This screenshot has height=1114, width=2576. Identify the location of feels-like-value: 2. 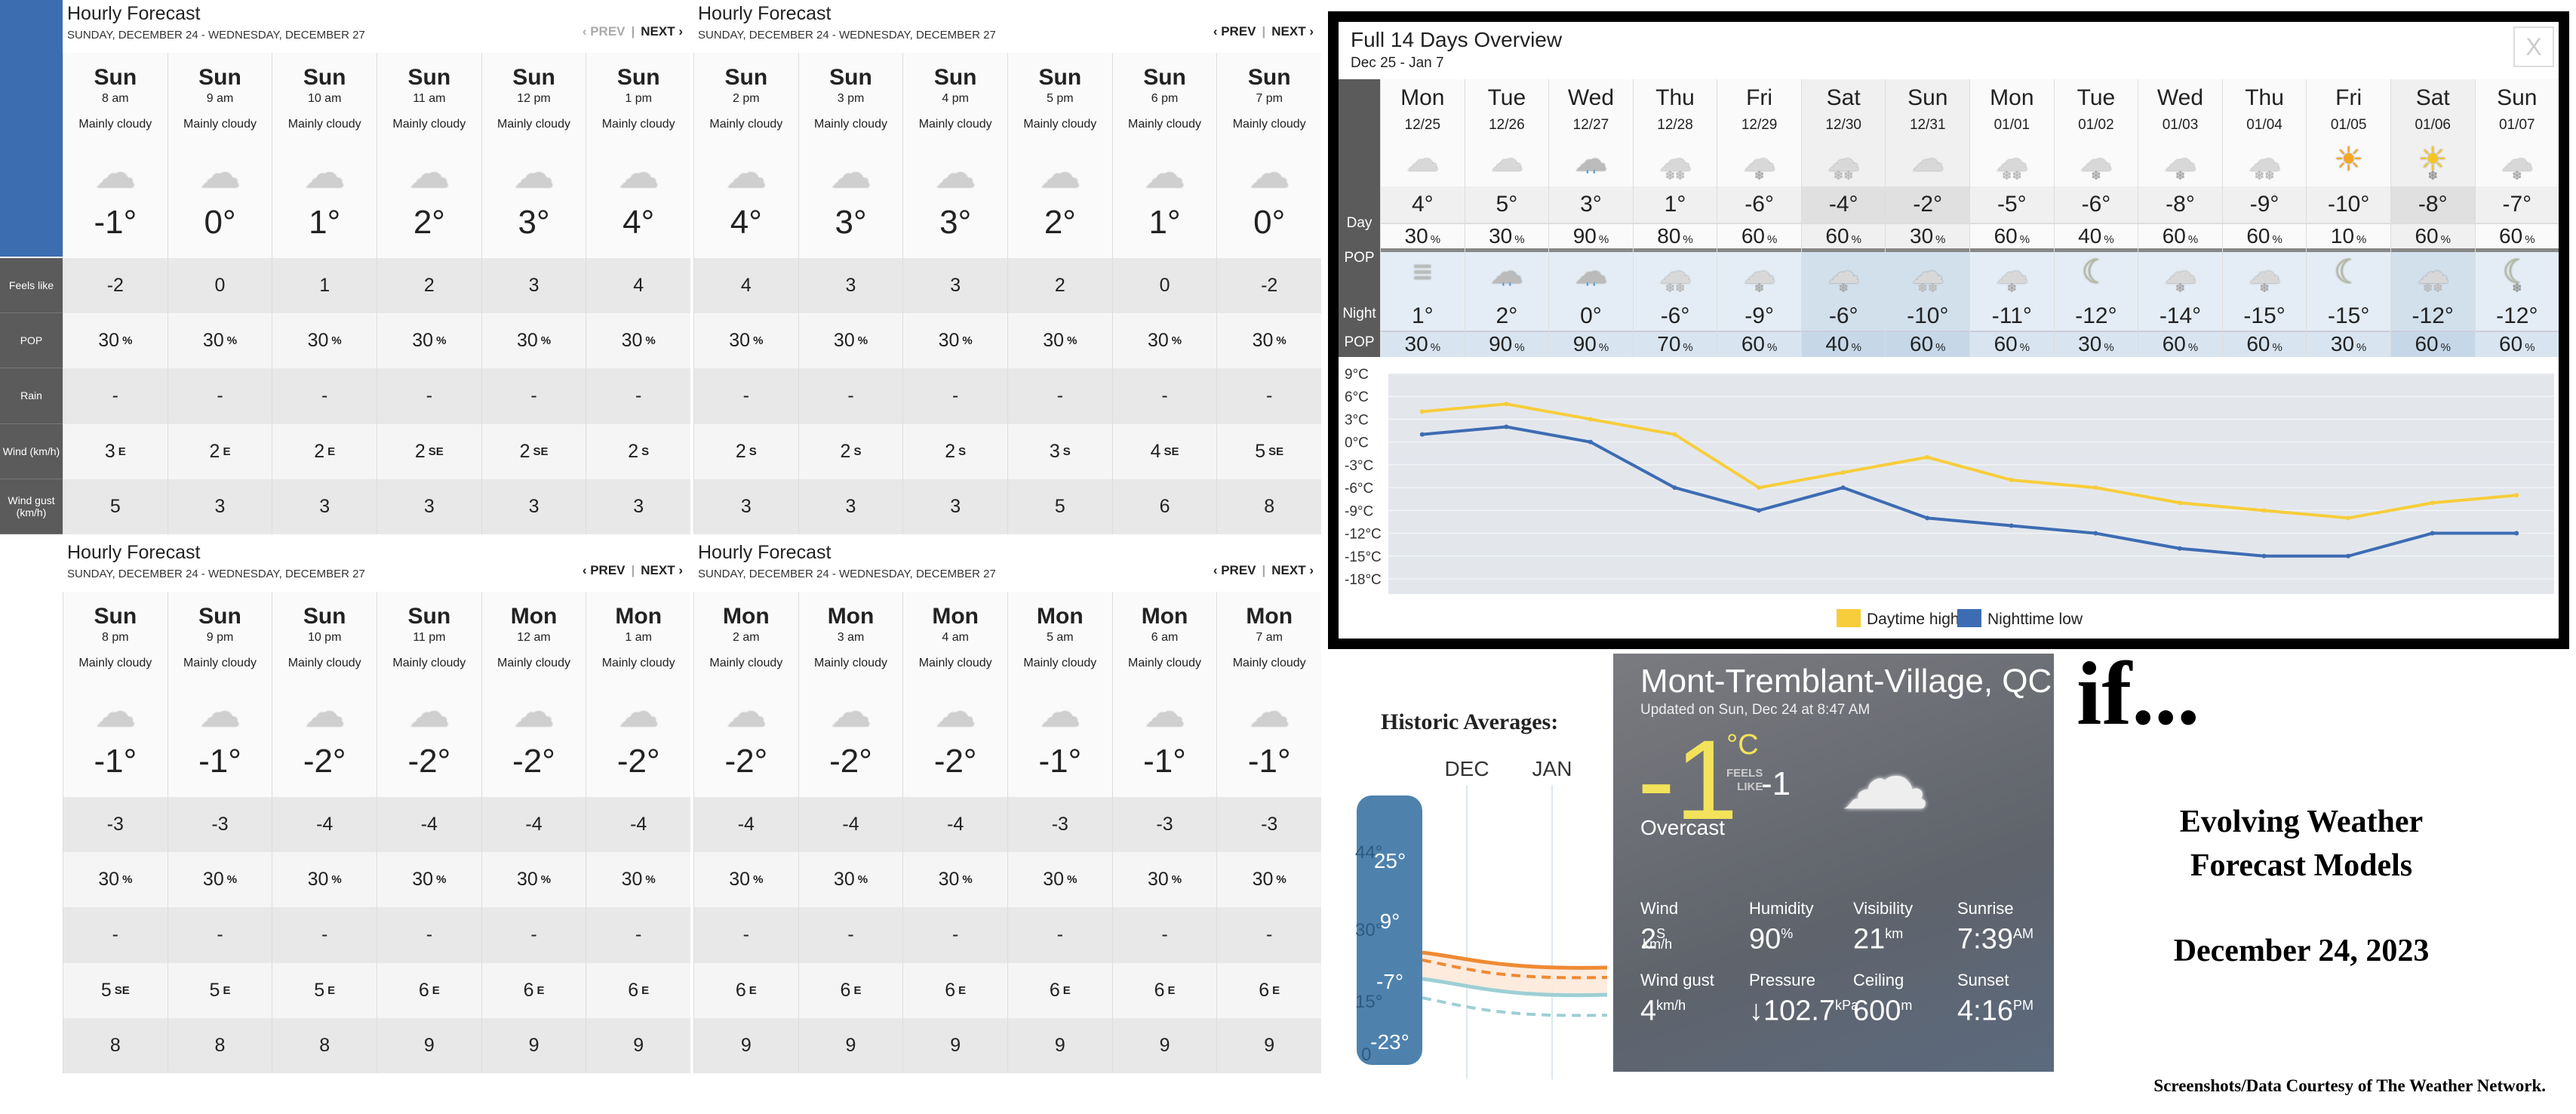
(429, 286).